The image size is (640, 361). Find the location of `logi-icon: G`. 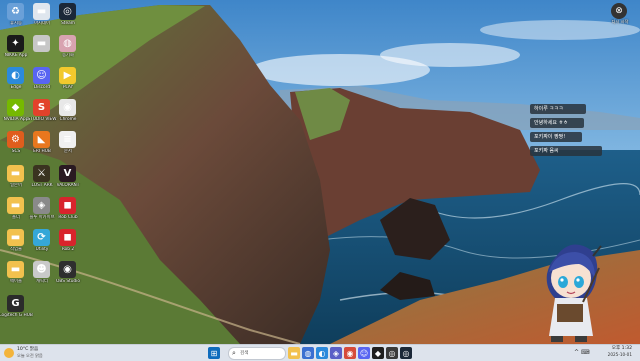

logi-icon: G is located at coordinates (15, 303).